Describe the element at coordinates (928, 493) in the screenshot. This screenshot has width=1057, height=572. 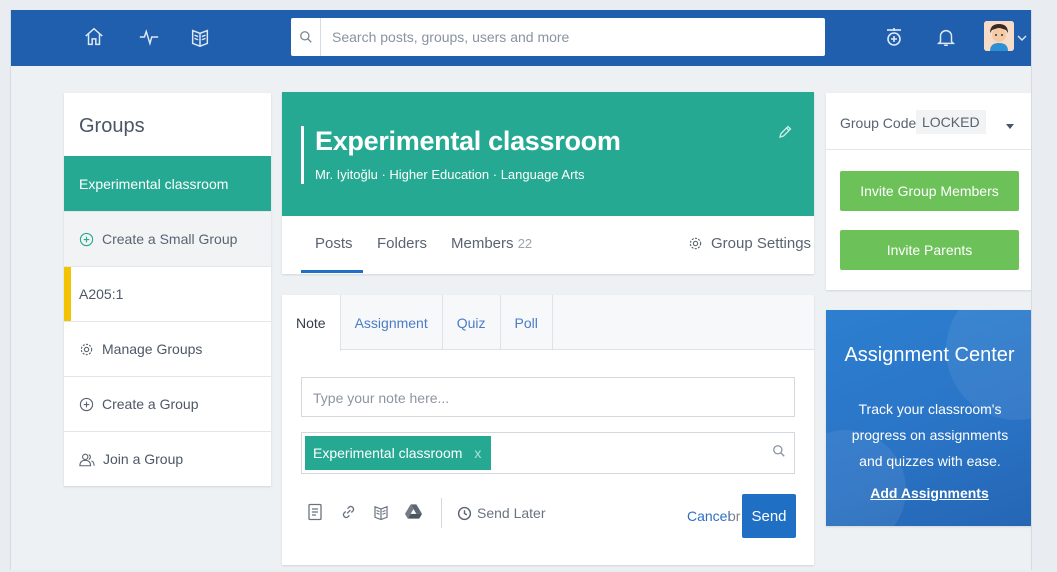
I see `add-assignments-link: Add Assignments` at that location.